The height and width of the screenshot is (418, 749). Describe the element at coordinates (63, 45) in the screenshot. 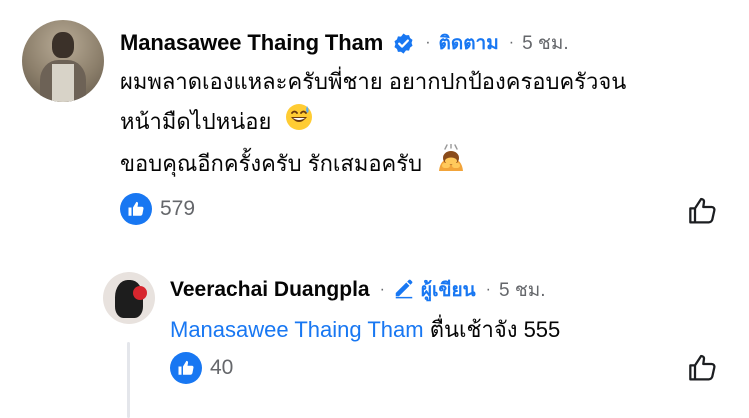

I see `avatar-figure-head` at that location.